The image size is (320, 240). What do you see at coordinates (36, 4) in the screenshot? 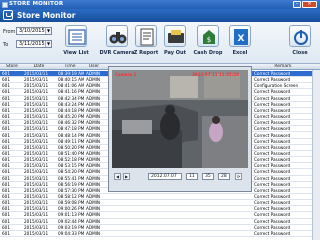
I see `window-title: STORE MONITOR` at bounding box center [36, 4].